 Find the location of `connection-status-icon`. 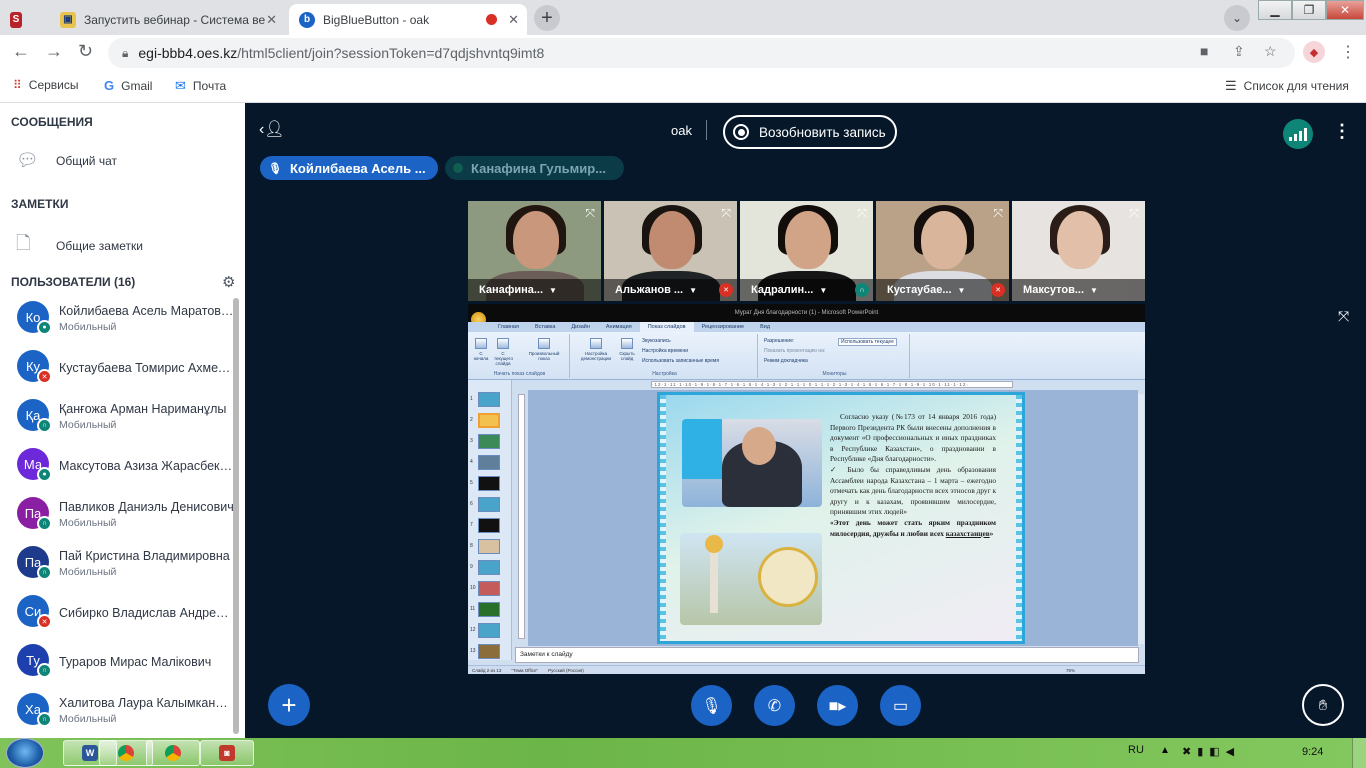

connection-status-icon is located at coordinates (1298, 134).